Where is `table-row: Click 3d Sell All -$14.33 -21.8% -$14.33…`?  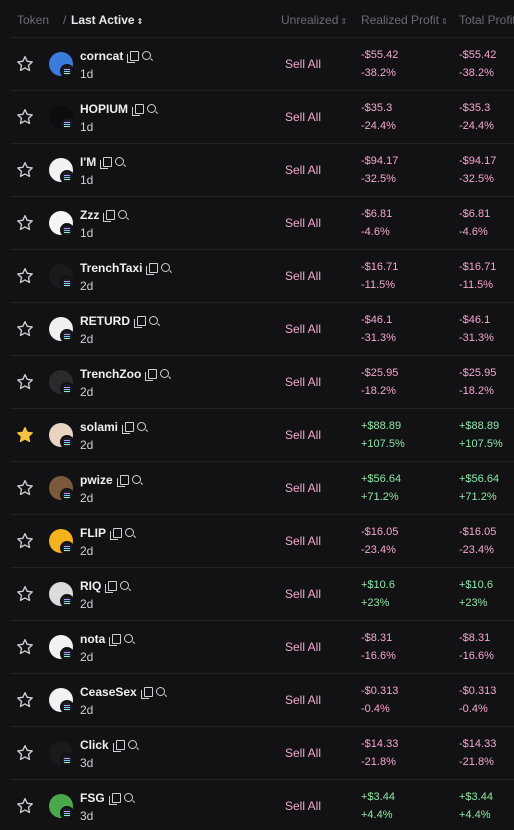
table-row: Click 3d Sell All -$14.33 -21.8% -$14.33… is located at coordinates (262, 753).